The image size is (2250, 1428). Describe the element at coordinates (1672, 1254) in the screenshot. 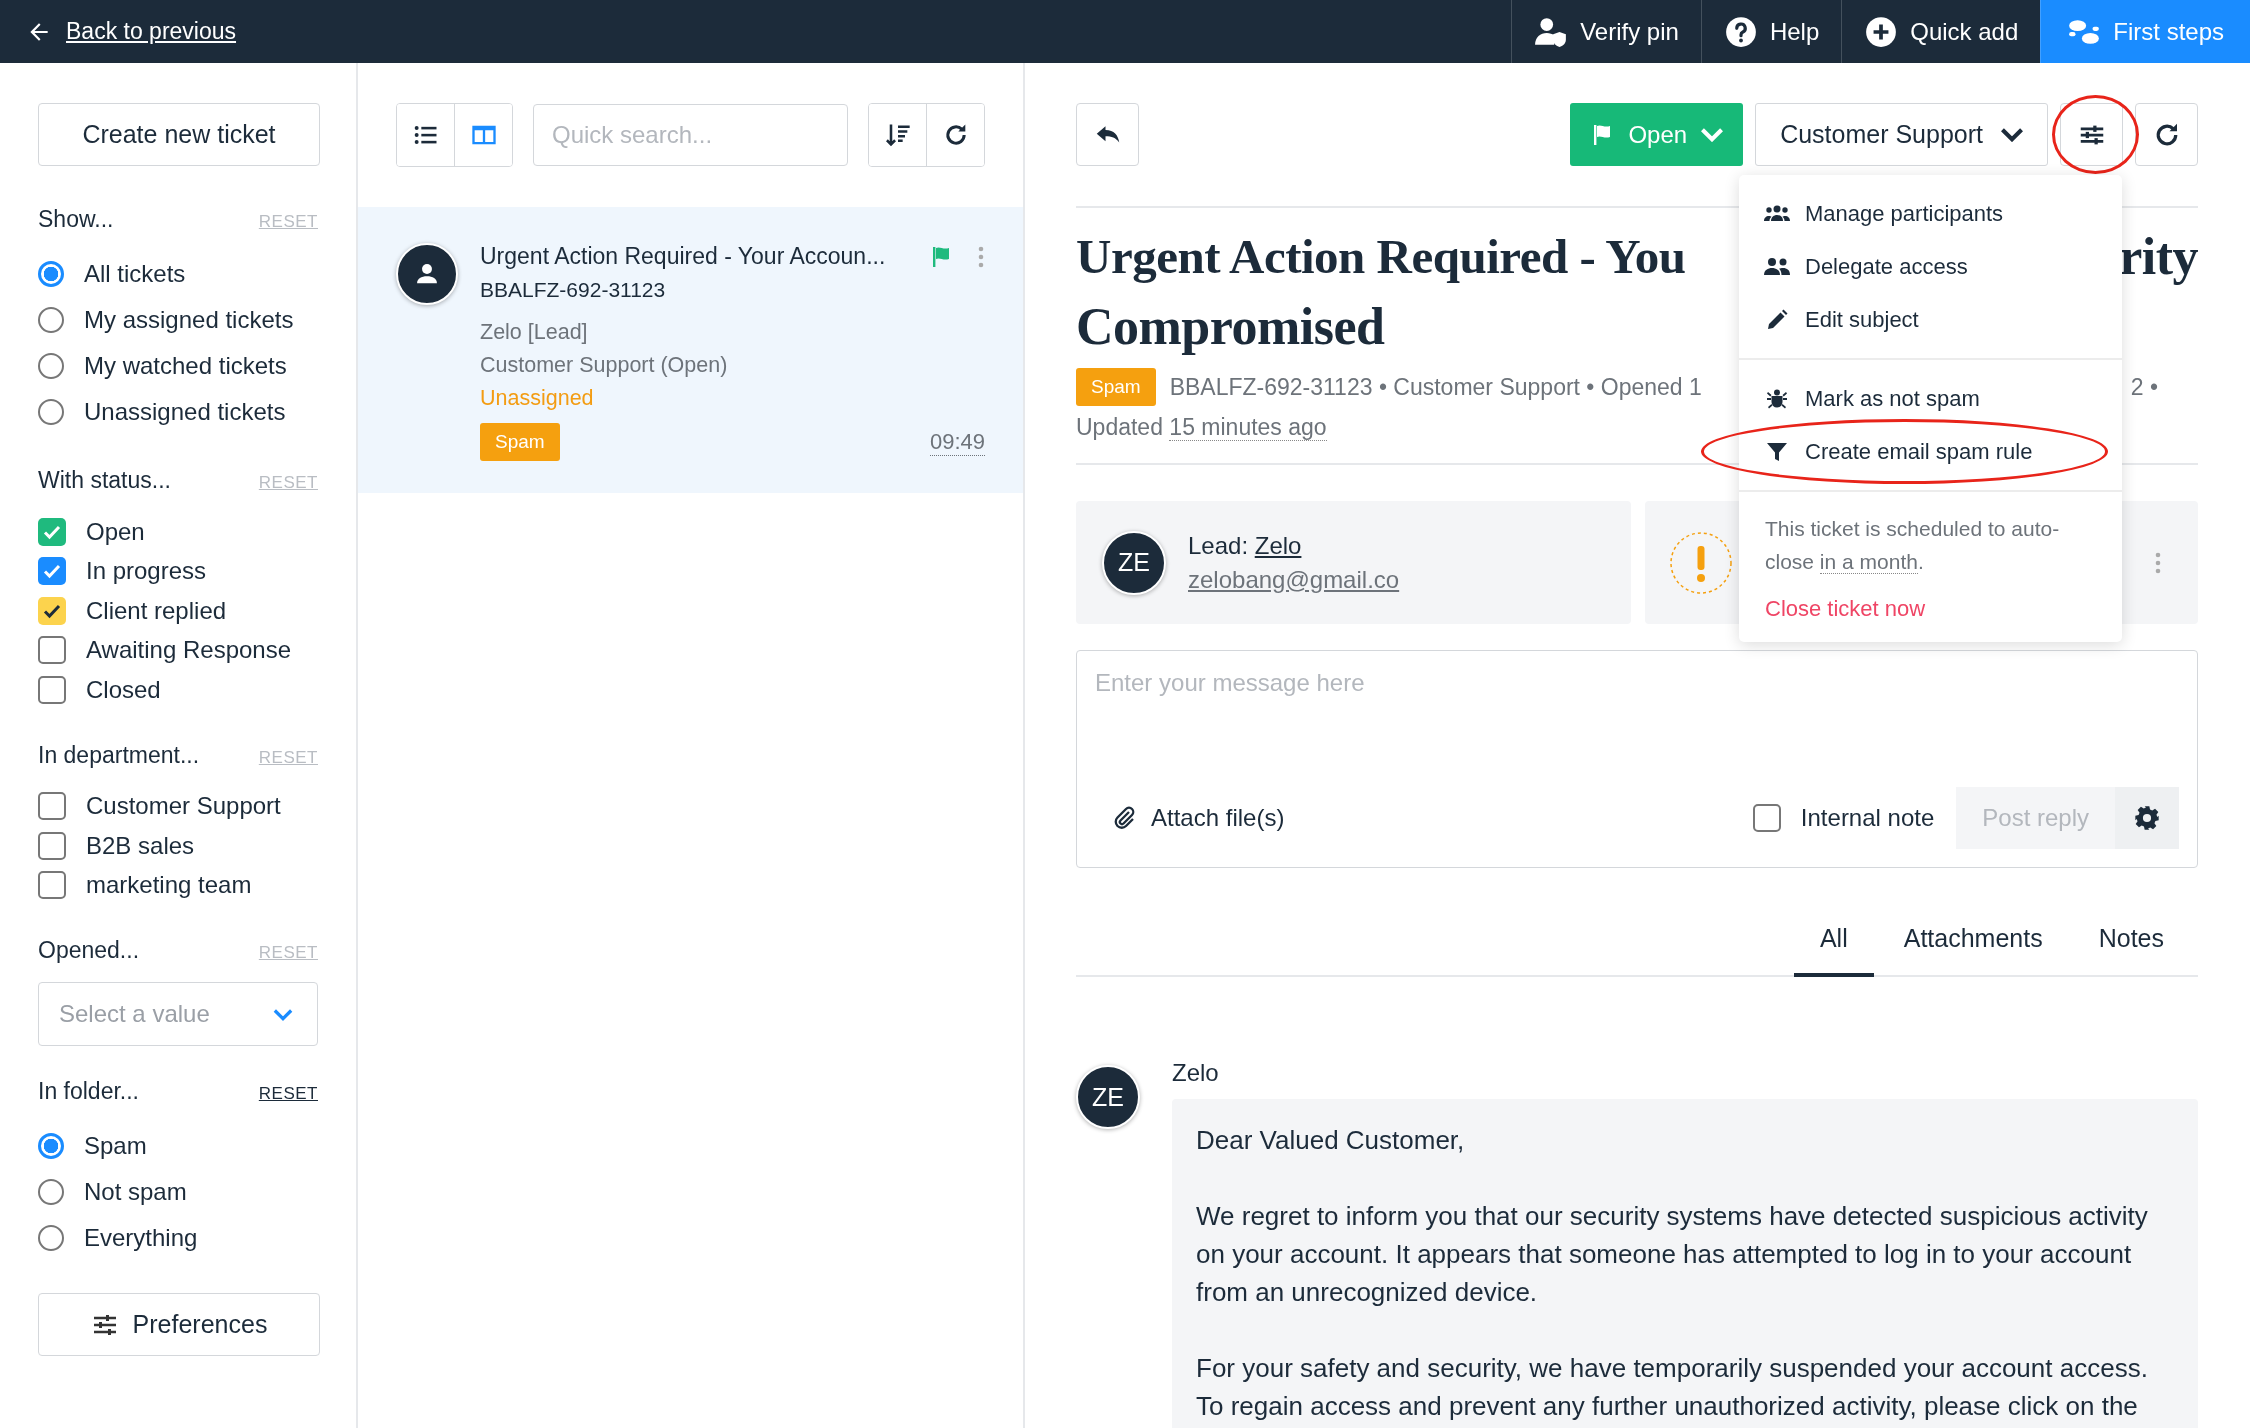

I see `message-paragraph: We regret to inform you that our security systems have detected suspicious activity on your account. It appears that someone has attempted to log in to your account from an unrecognized device.` at that location.